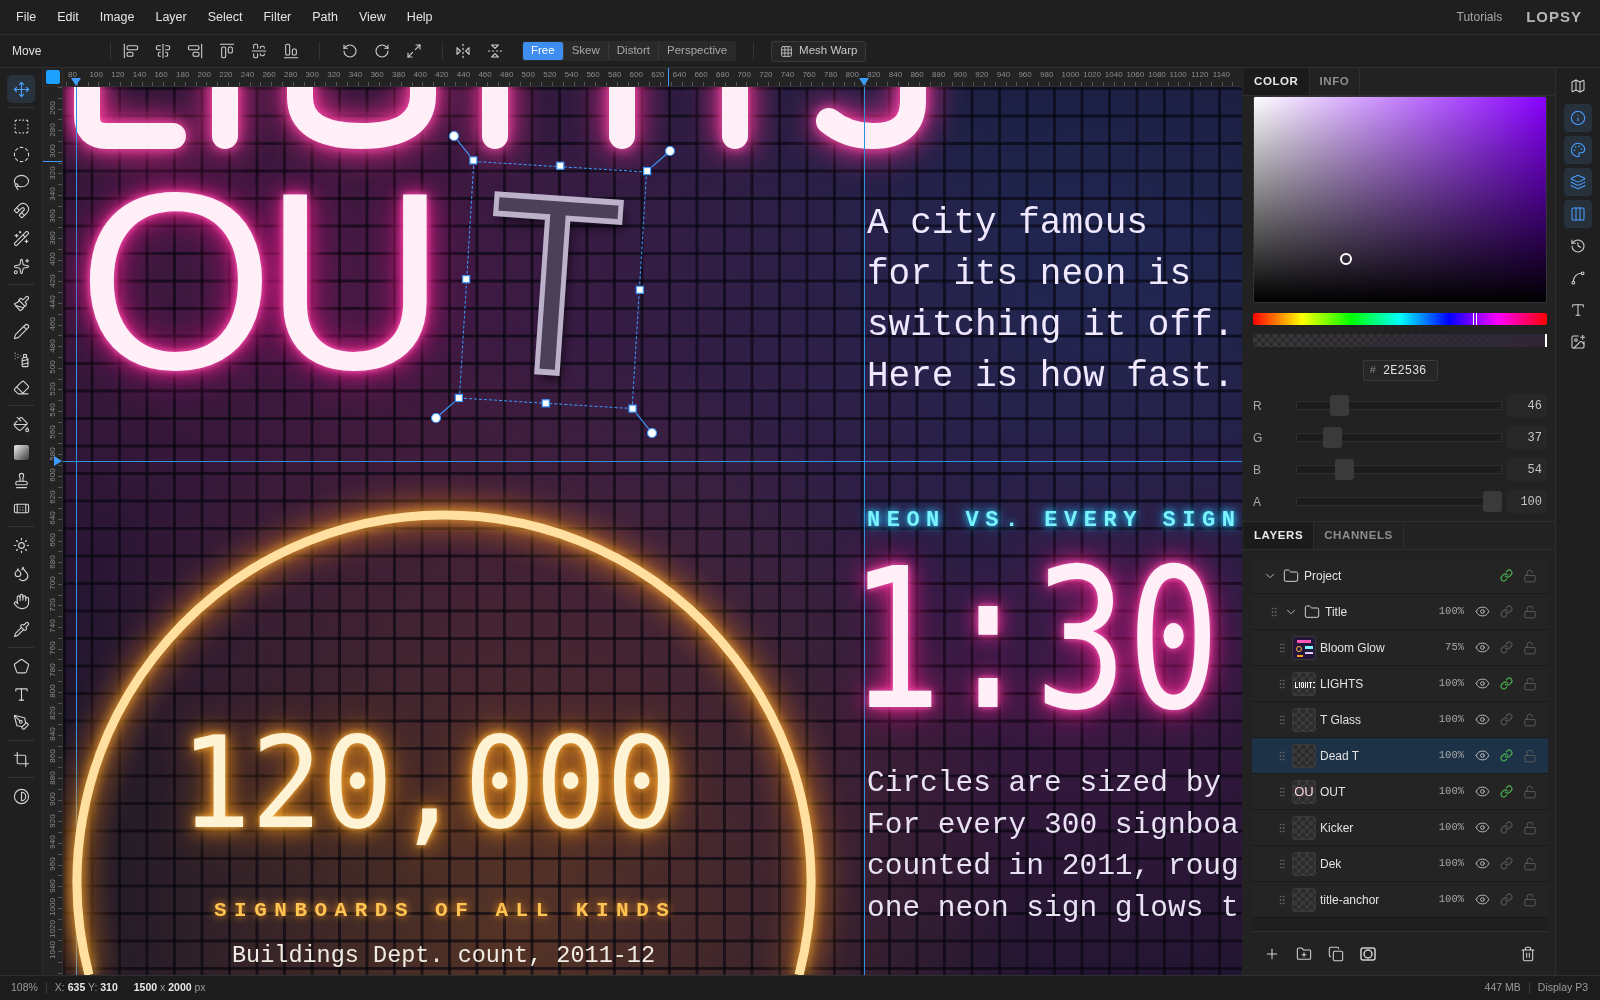 This screenshot has width=1600, height=1000. I want to click on menu-item: View, so click(372, 17).